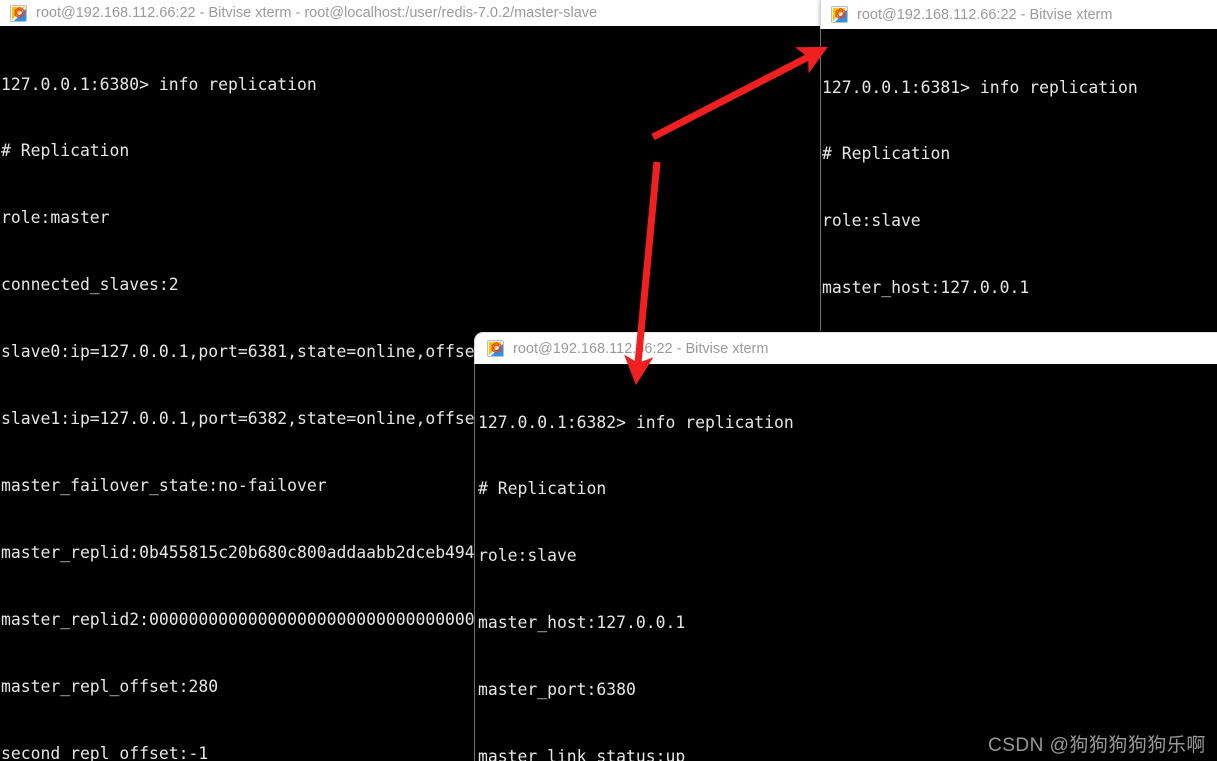 This screenshot has height=761, width=1217. I want to click on terminal-line: master_port:6380, so click(557, 690).